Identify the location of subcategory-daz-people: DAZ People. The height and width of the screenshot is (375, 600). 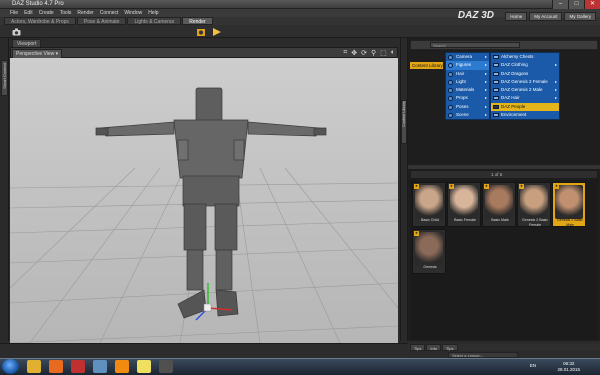
(525, 107).